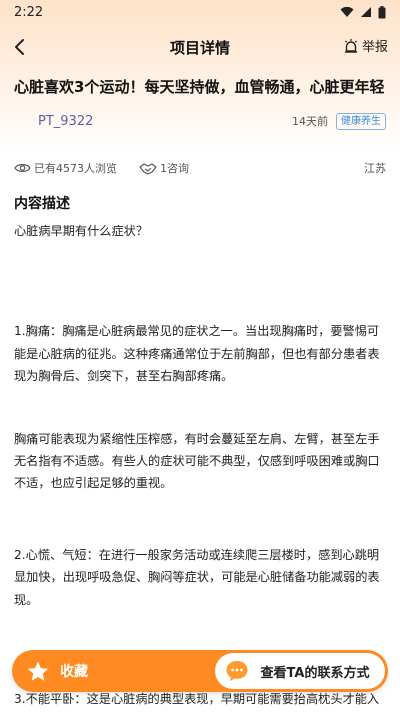  I want to click on eye-icon, so click(22, 168).